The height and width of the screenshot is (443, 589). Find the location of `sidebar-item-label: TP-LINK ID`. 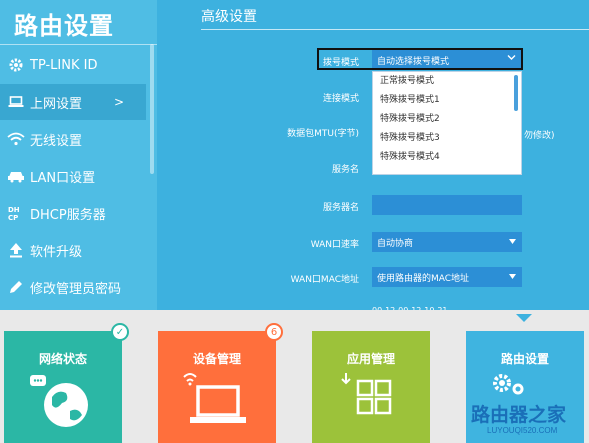

sidebar-item-label: TP-LINK ID is located at coordinates (64, 65).